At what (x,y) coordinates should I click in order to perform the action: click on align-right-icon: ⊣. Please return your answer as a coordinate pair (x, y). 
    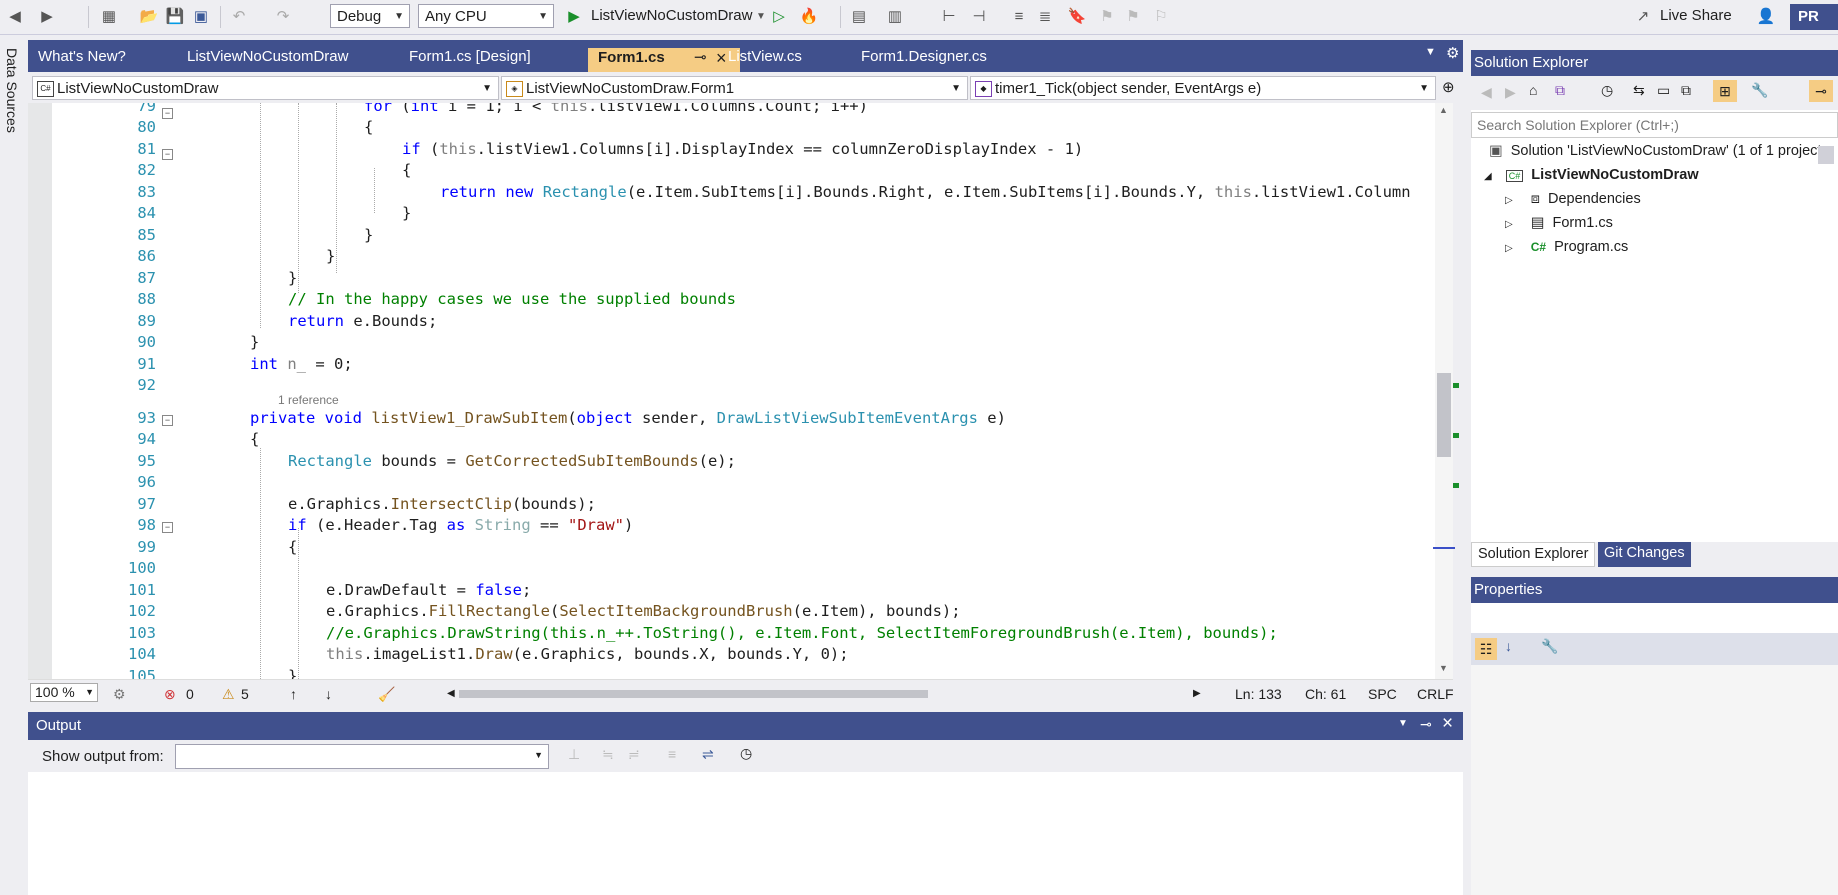
    Looking at the image, I should click on (979, 17).